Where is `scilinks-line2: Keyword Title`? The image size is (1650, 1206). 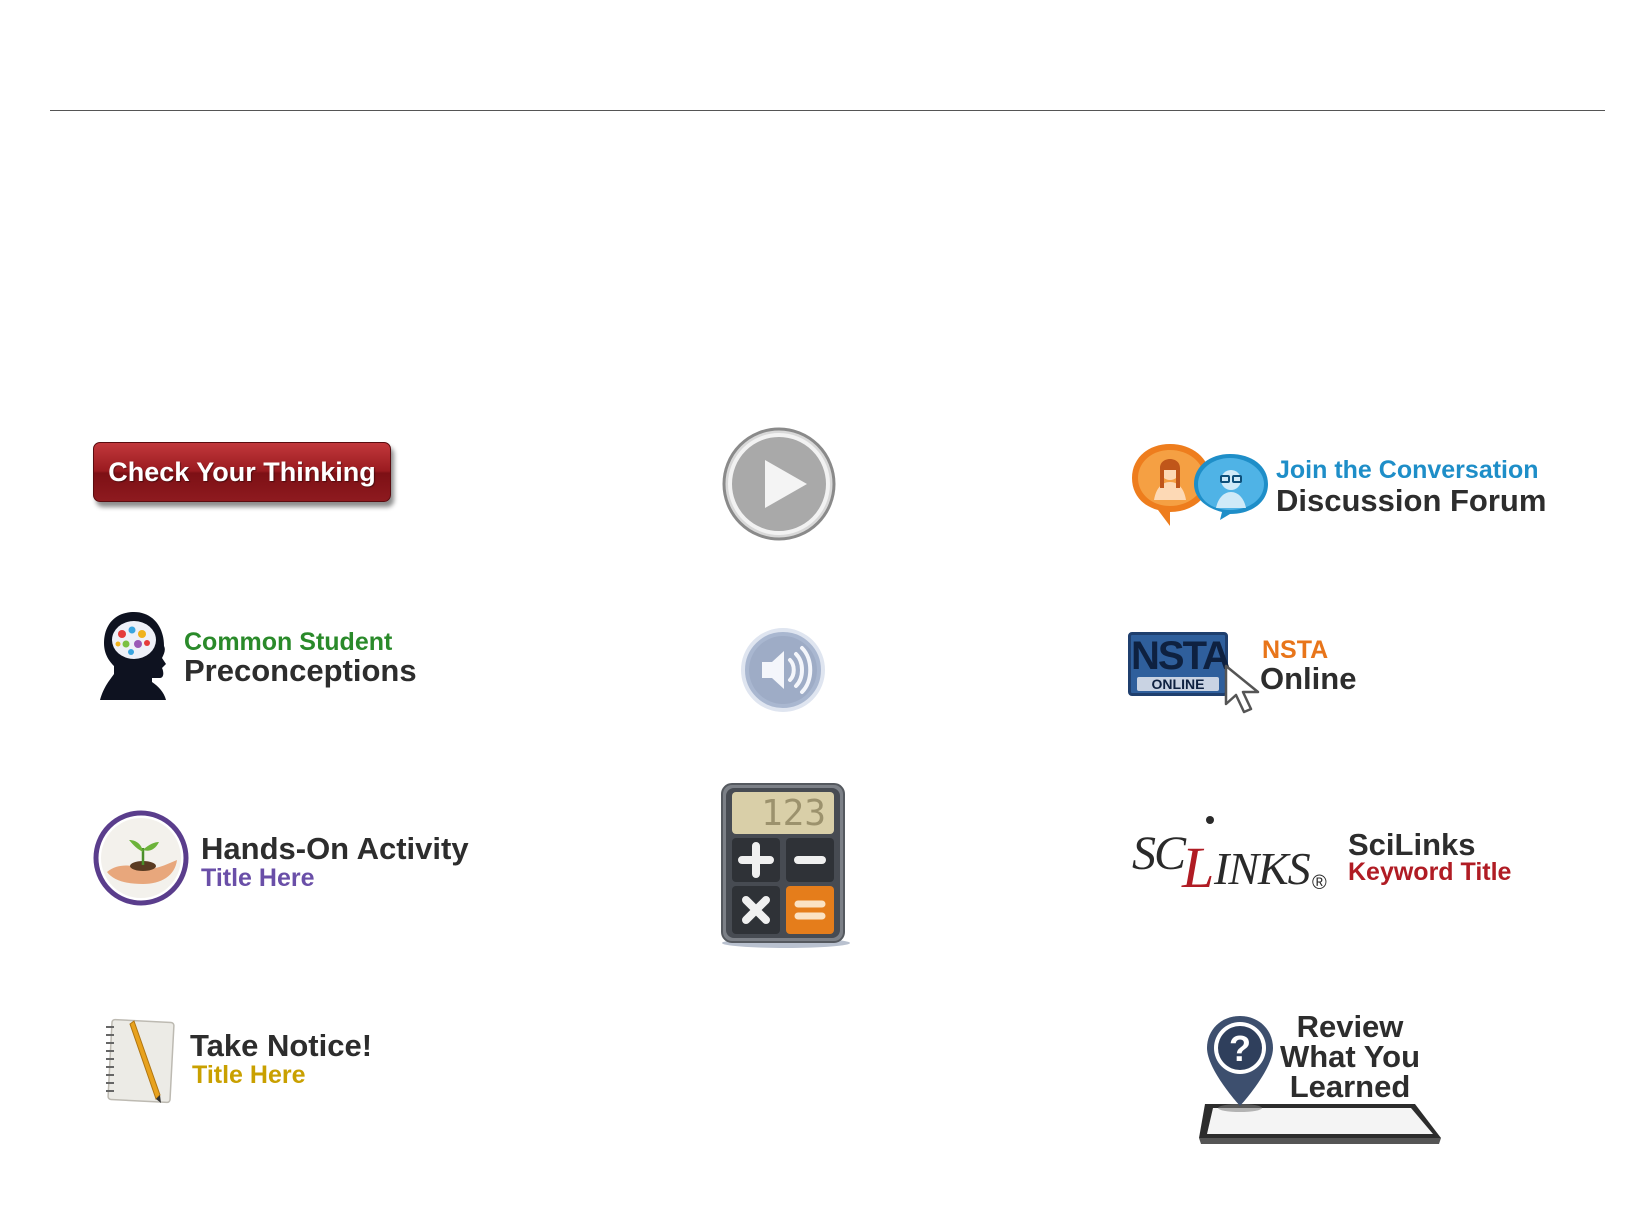 scilinks-line2: Keyword Title is located at coordinates (1430, 872).